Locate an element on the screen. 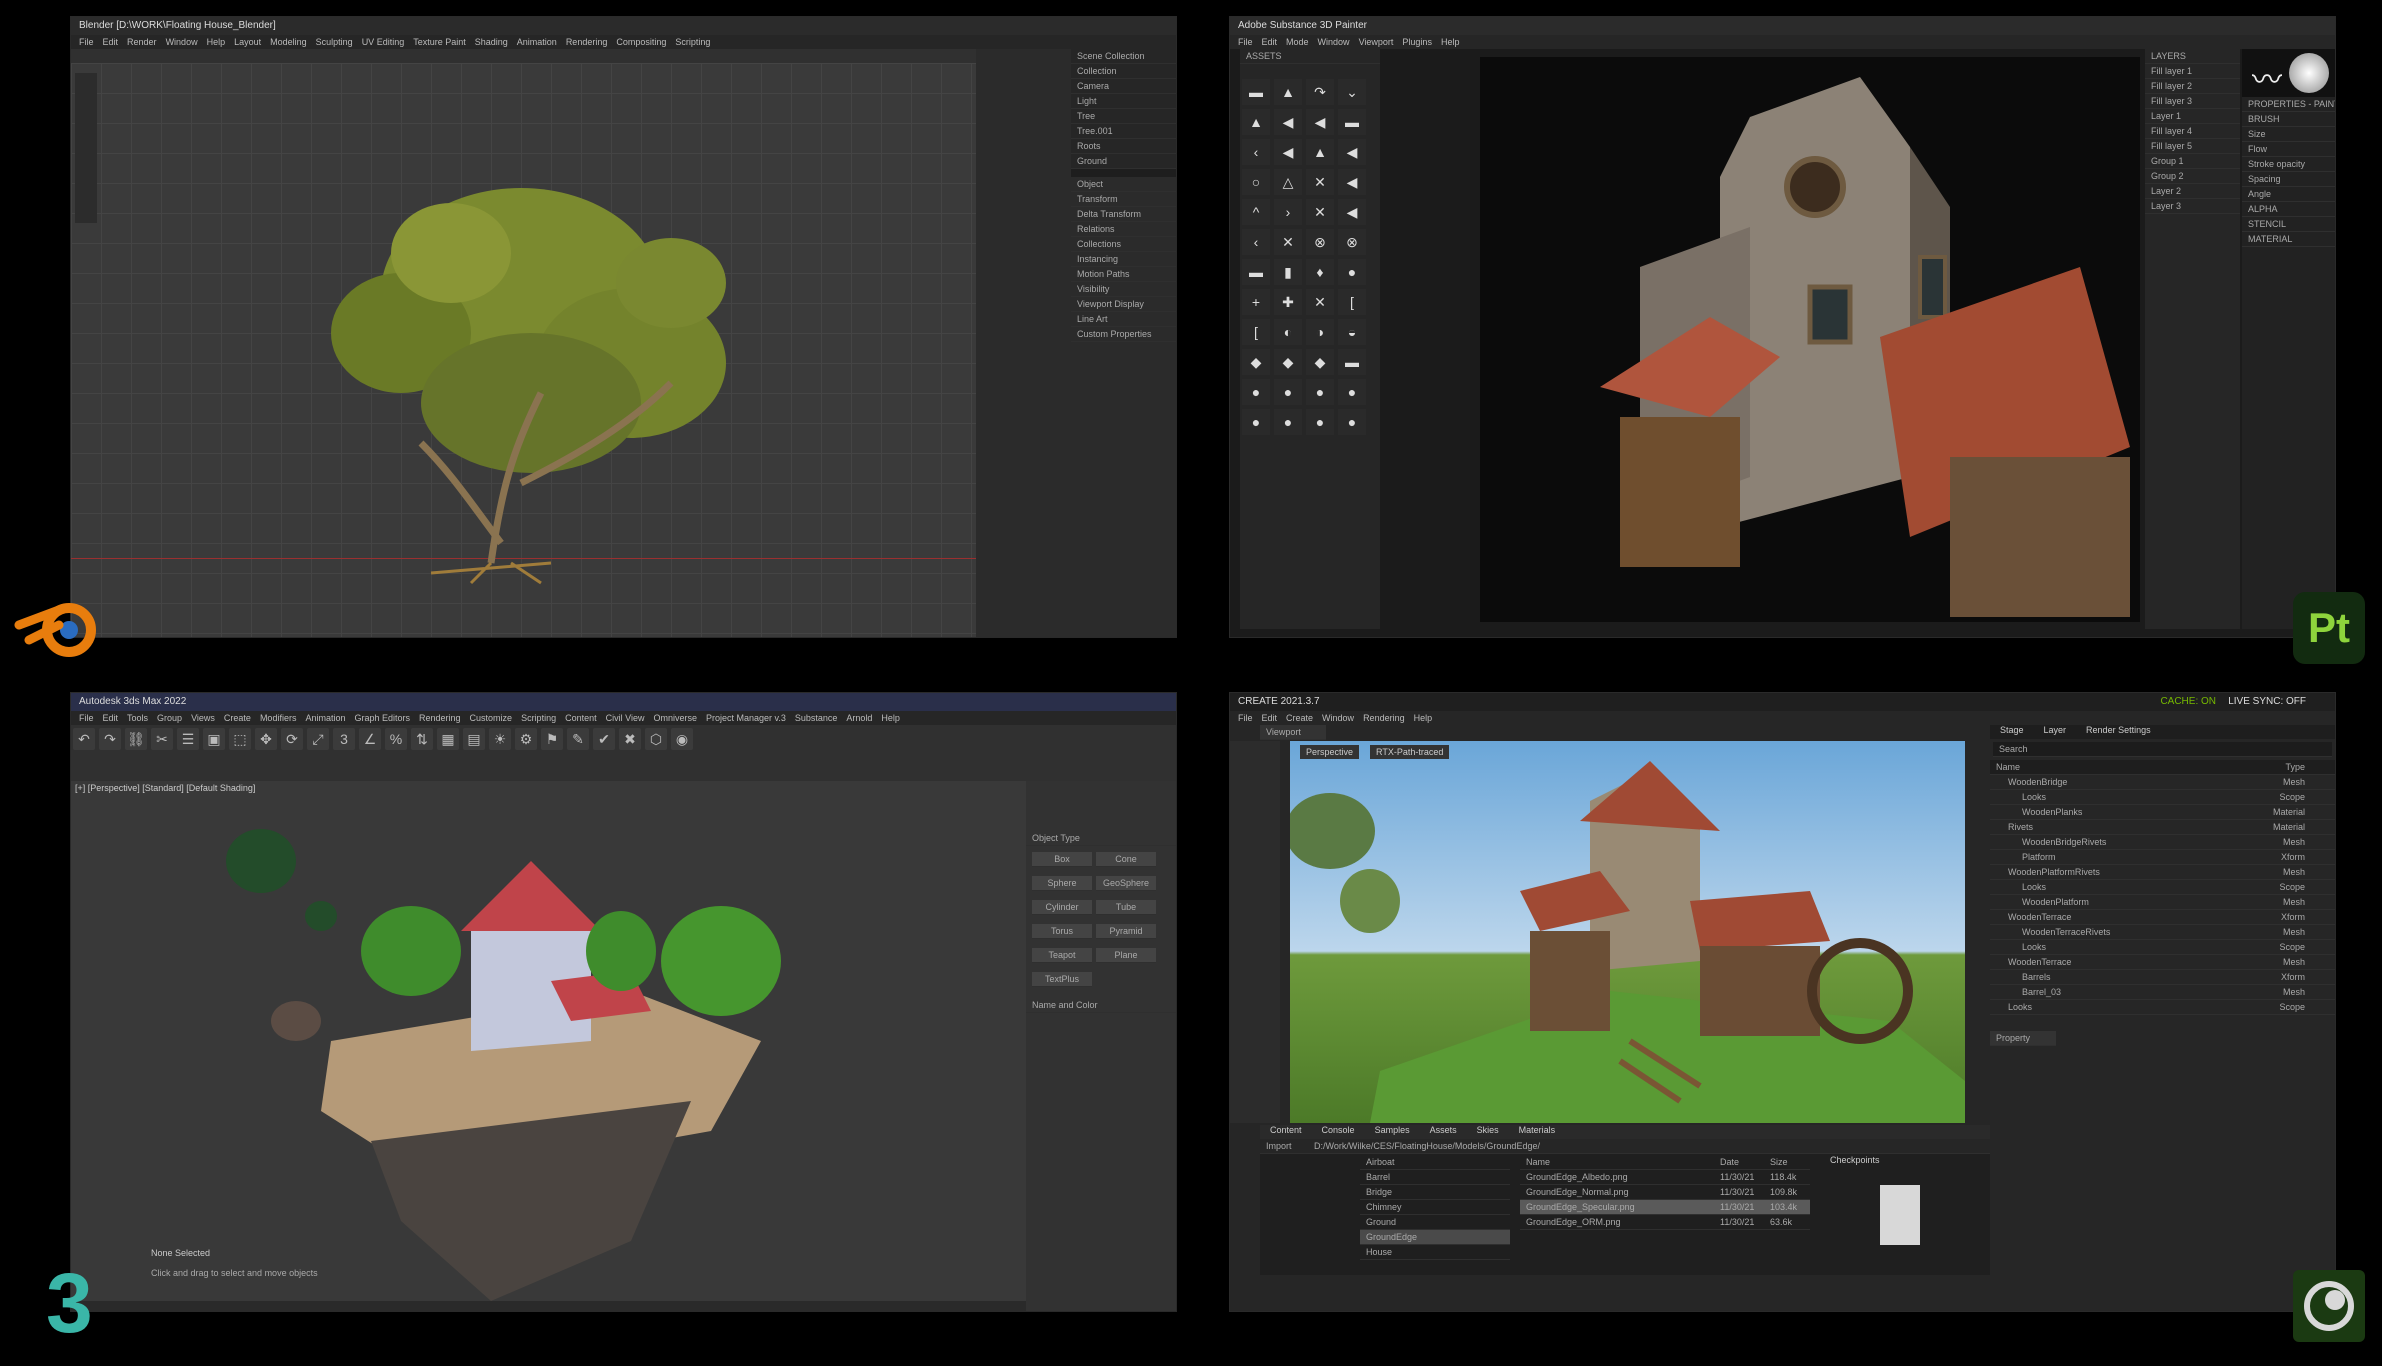 The width and height of the screenshot is (2382, 1366). properties-section: Instancing is located at coordinates (1123, 259).